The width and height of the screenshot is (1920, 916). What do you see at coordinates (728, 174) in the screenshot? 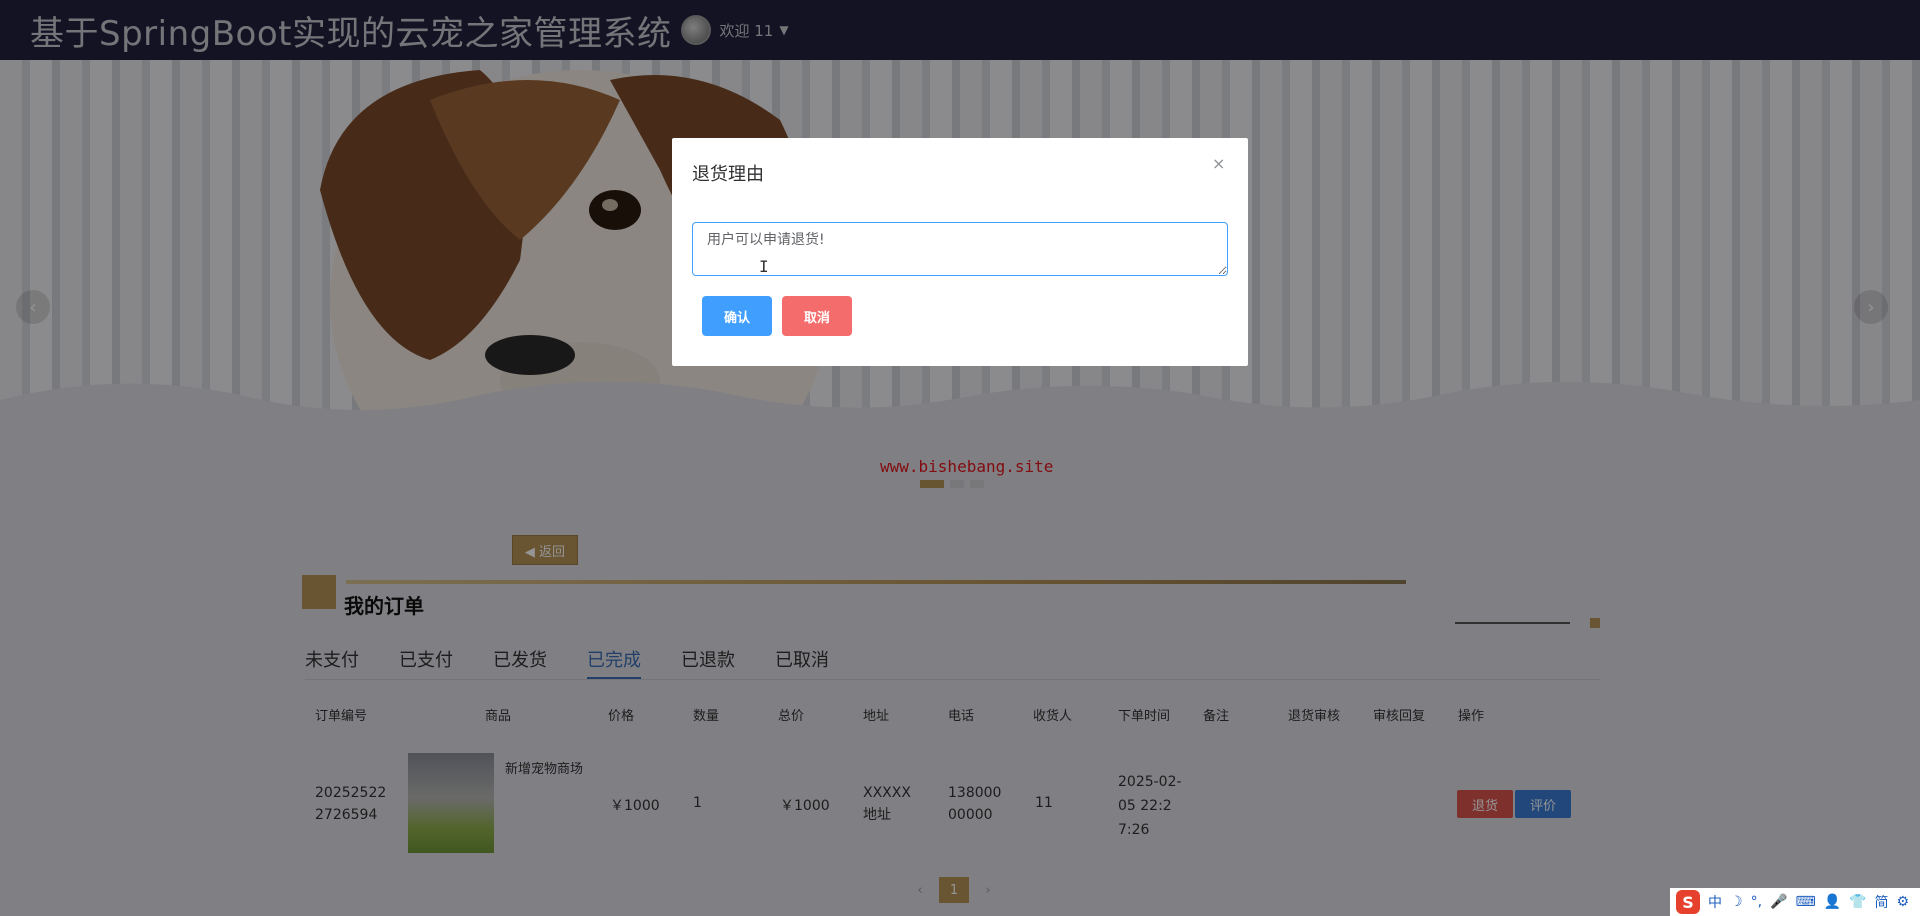
I see `dialog-title: 退货理由` at bounding box center [728, 174].